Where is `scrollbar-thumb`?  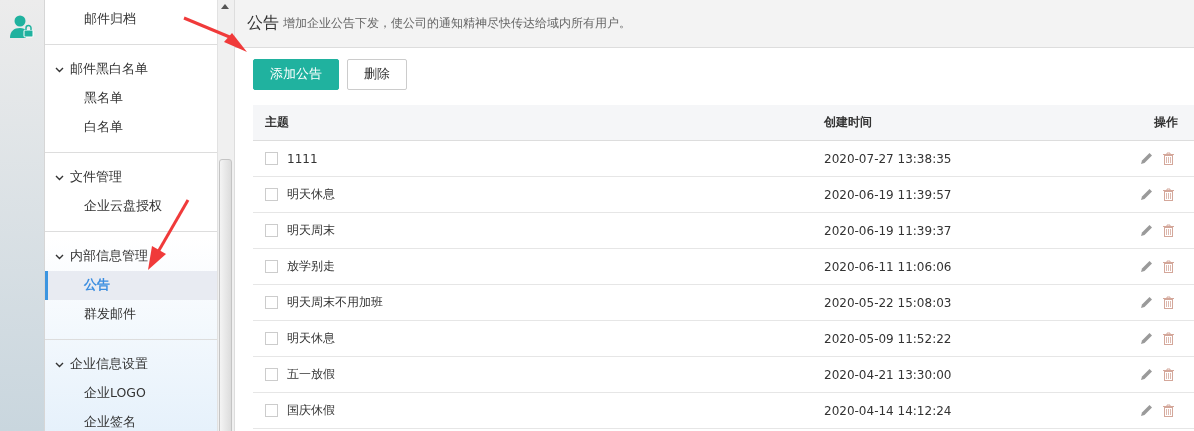
scrollbar-thumb is located at coordinates (225, 295).